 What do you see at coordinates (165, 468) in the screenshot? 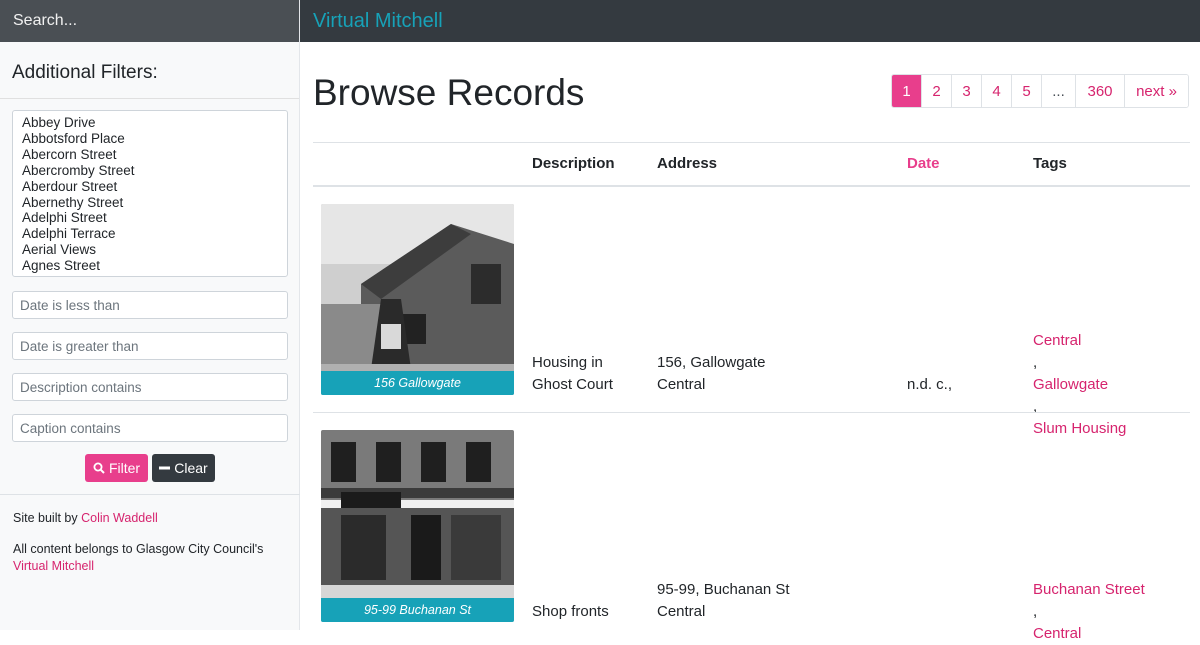
I see `minus-icon` at bounding box center [165, 468].